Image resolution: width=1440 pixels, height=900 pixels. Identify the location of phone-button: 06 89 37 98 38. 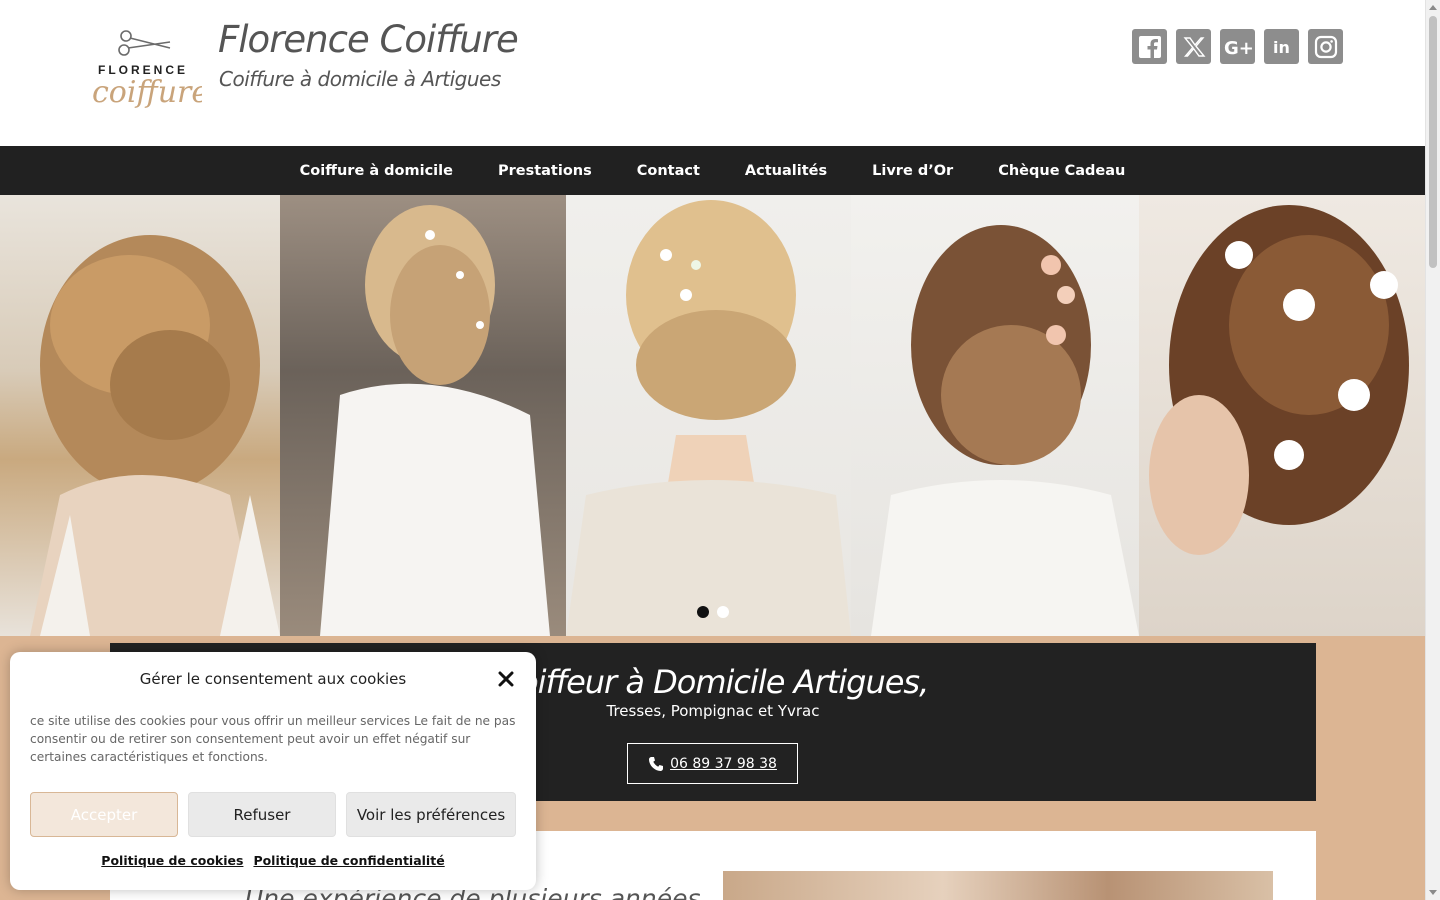
(712, 763).